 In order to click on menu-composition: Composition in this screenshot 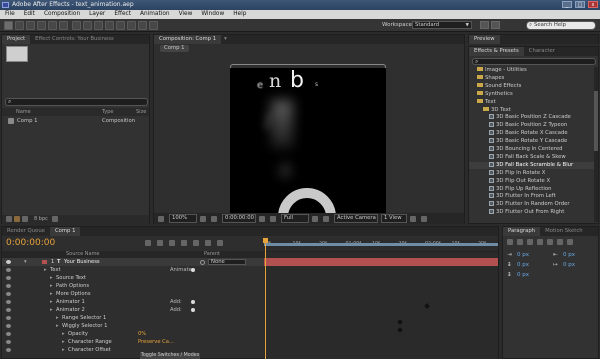, I will do `click(62, 14)`.